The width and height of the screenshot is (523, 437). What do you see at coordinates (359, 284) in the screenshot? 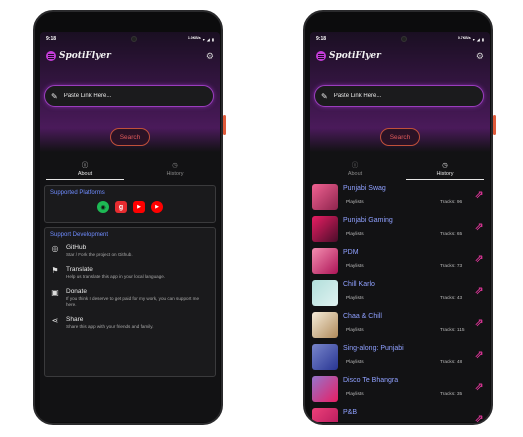
I see `playlist-title: Chill Karlo` at bounding box center [359, 284].